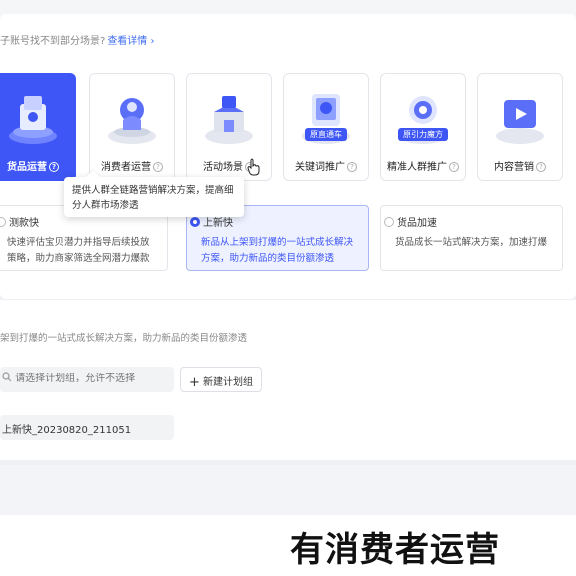  I want to click on card-label: 精准人群推广?, so click(423, 165).